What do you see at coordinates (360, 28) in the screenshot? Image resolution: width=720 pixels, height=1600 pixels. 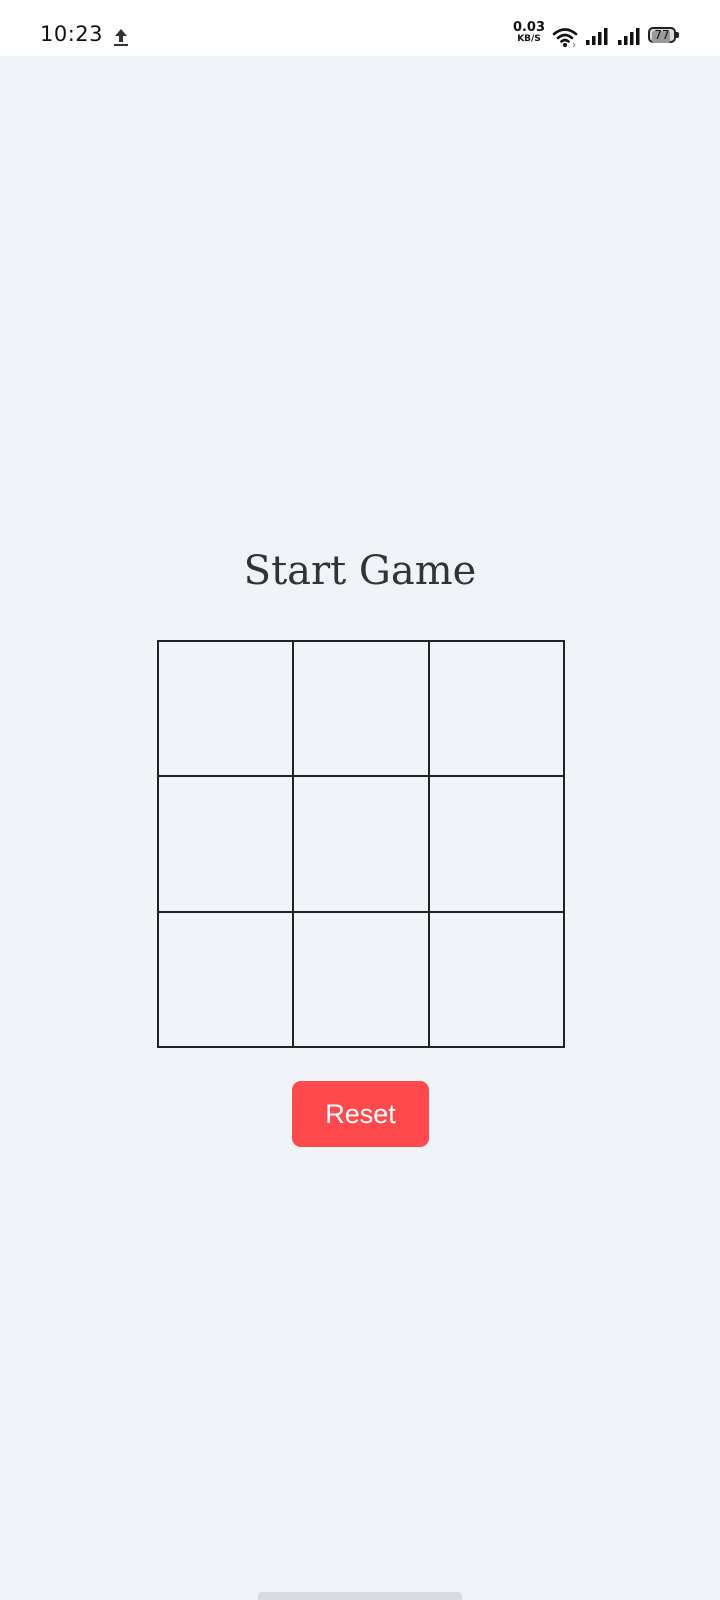 I see `status-bar: 10:23 0.03 KB/S 77` at bounding box center [360, 28].